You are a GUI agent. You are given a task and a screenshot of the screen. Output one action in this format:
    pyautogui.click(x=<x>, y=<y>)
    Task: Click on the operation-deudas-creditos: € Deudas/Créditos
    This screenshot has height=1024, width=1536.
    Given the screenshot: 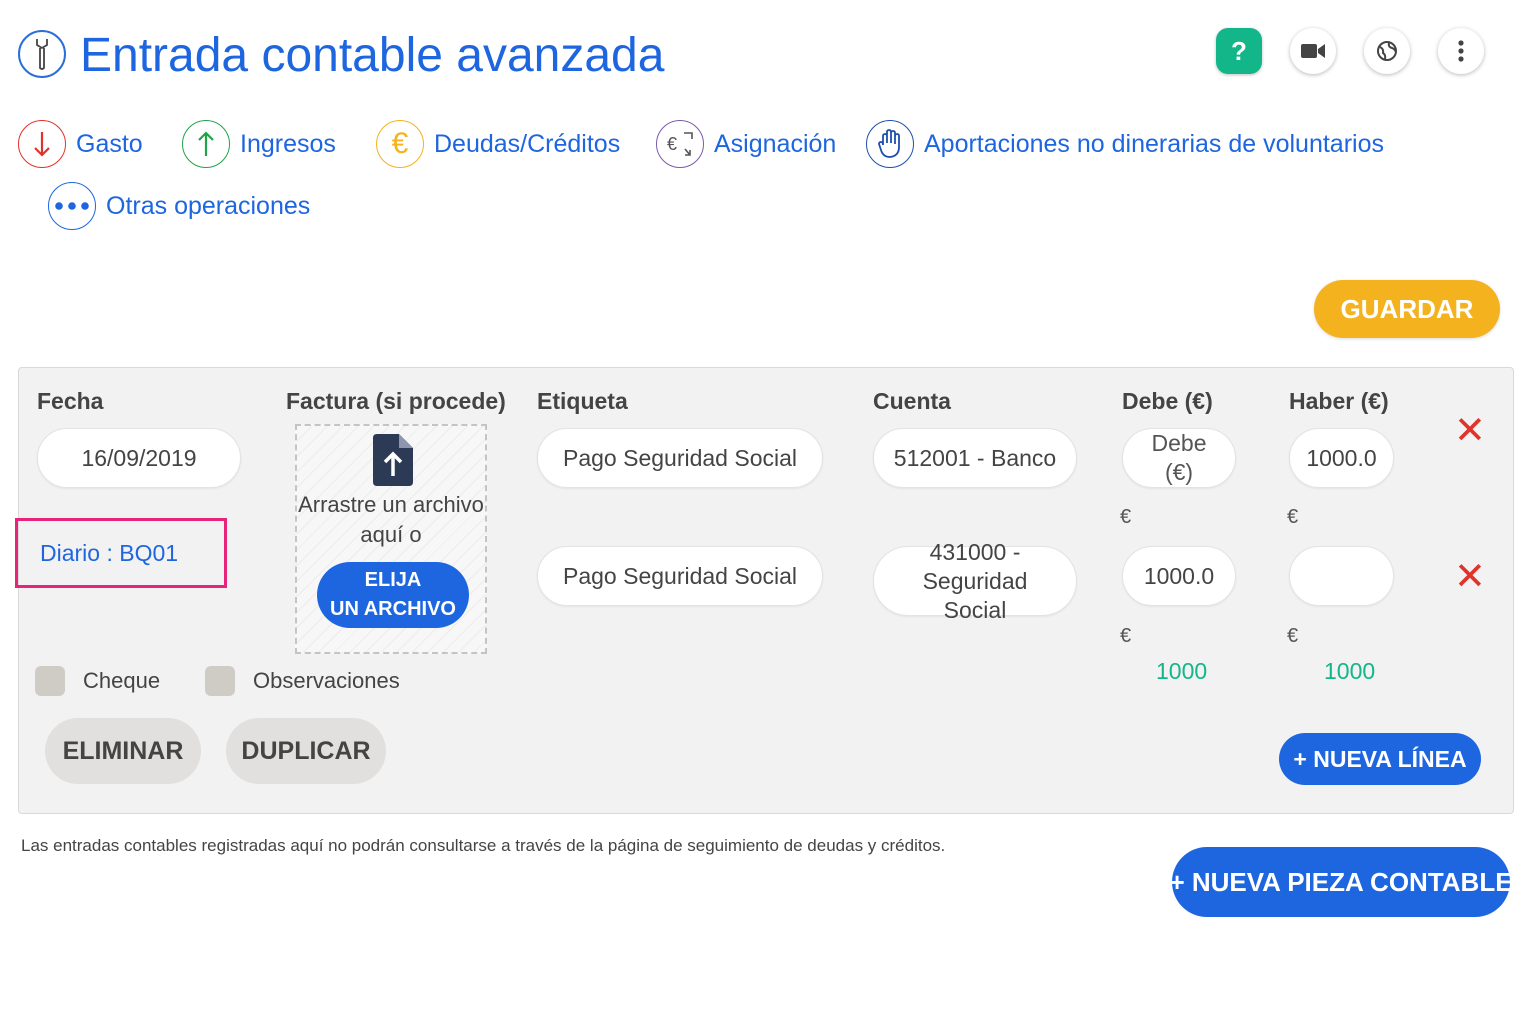 What is the action you would take?
    pyautogui.click(x=498, y=144)
    